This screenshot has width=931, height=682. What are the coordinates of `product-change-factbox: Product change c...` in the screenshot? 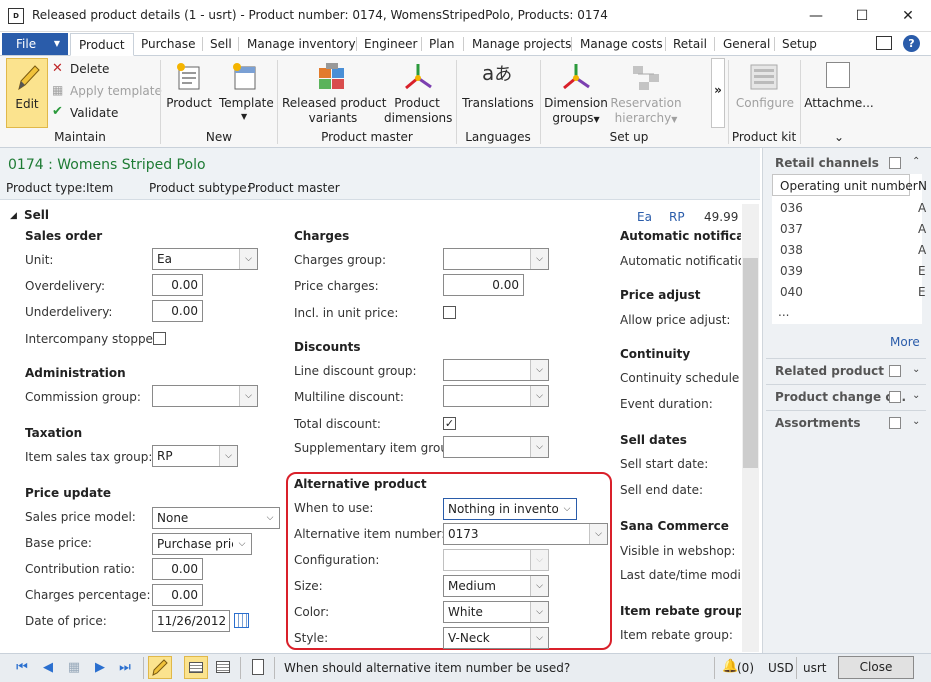 It's located at (840, 397).